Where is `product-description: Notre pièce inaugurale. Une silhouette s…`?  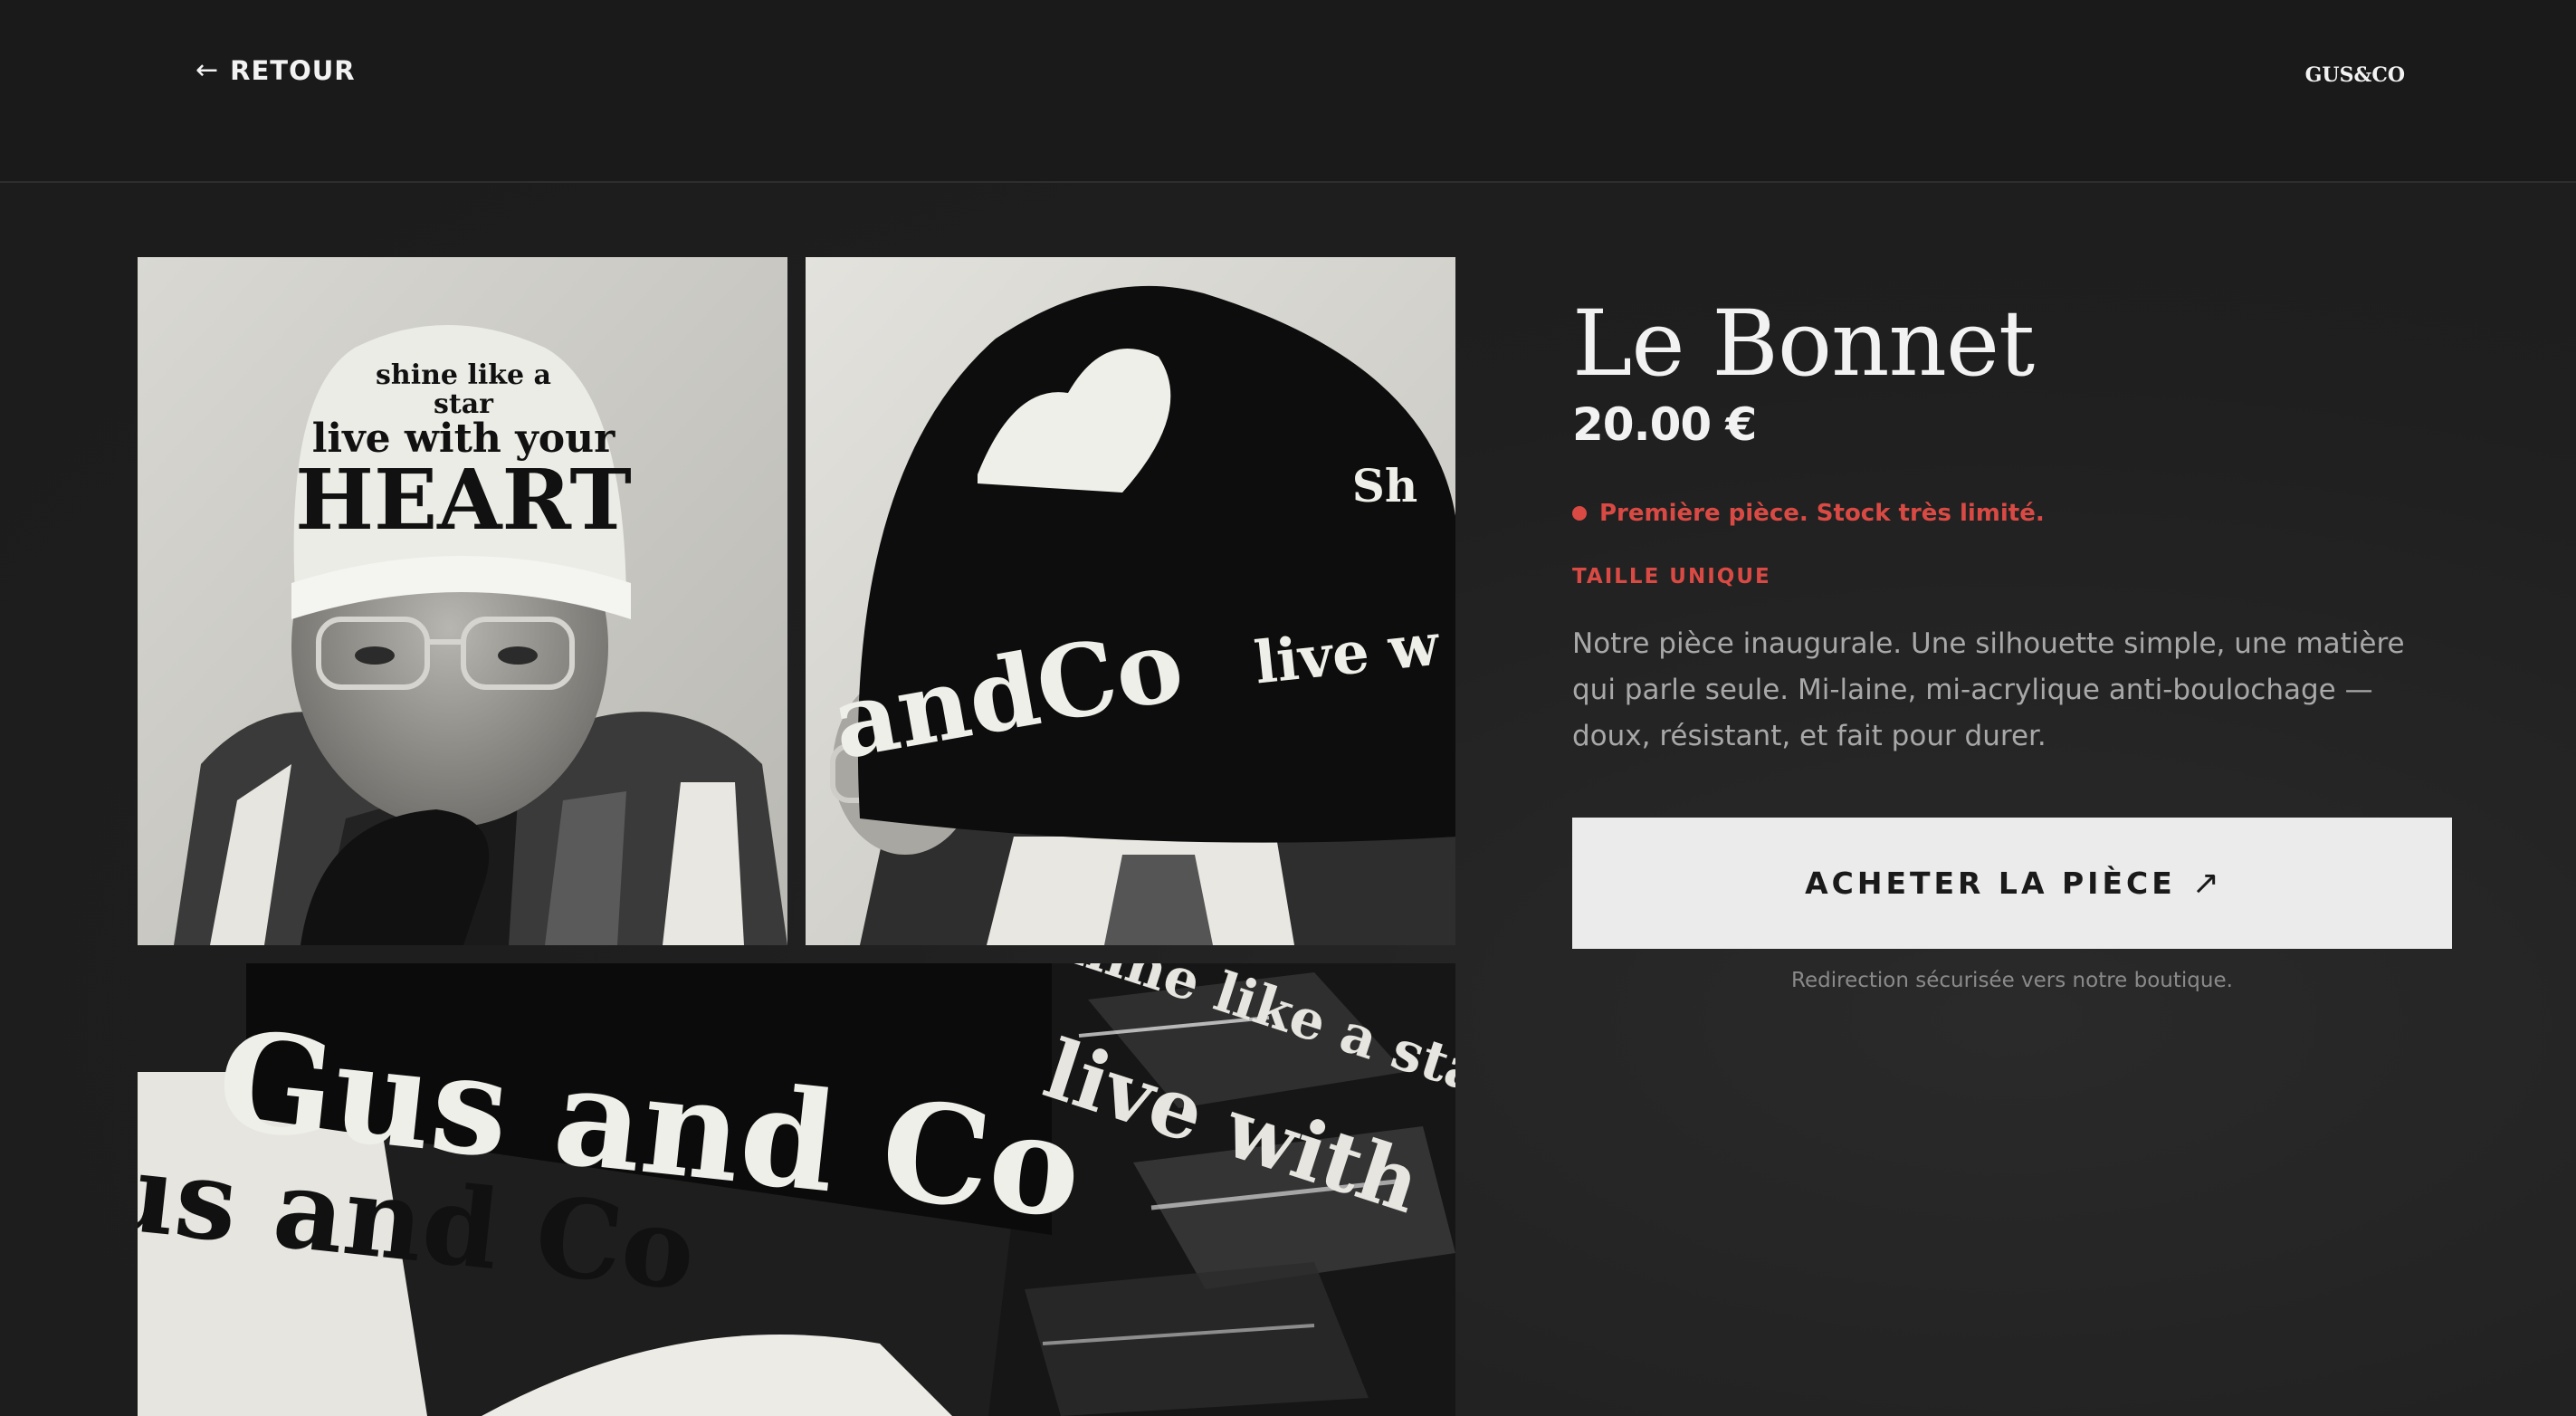
product-description: Notre pièce inaugurale. Une silhouette s… is located at coordinates (1988, 690).